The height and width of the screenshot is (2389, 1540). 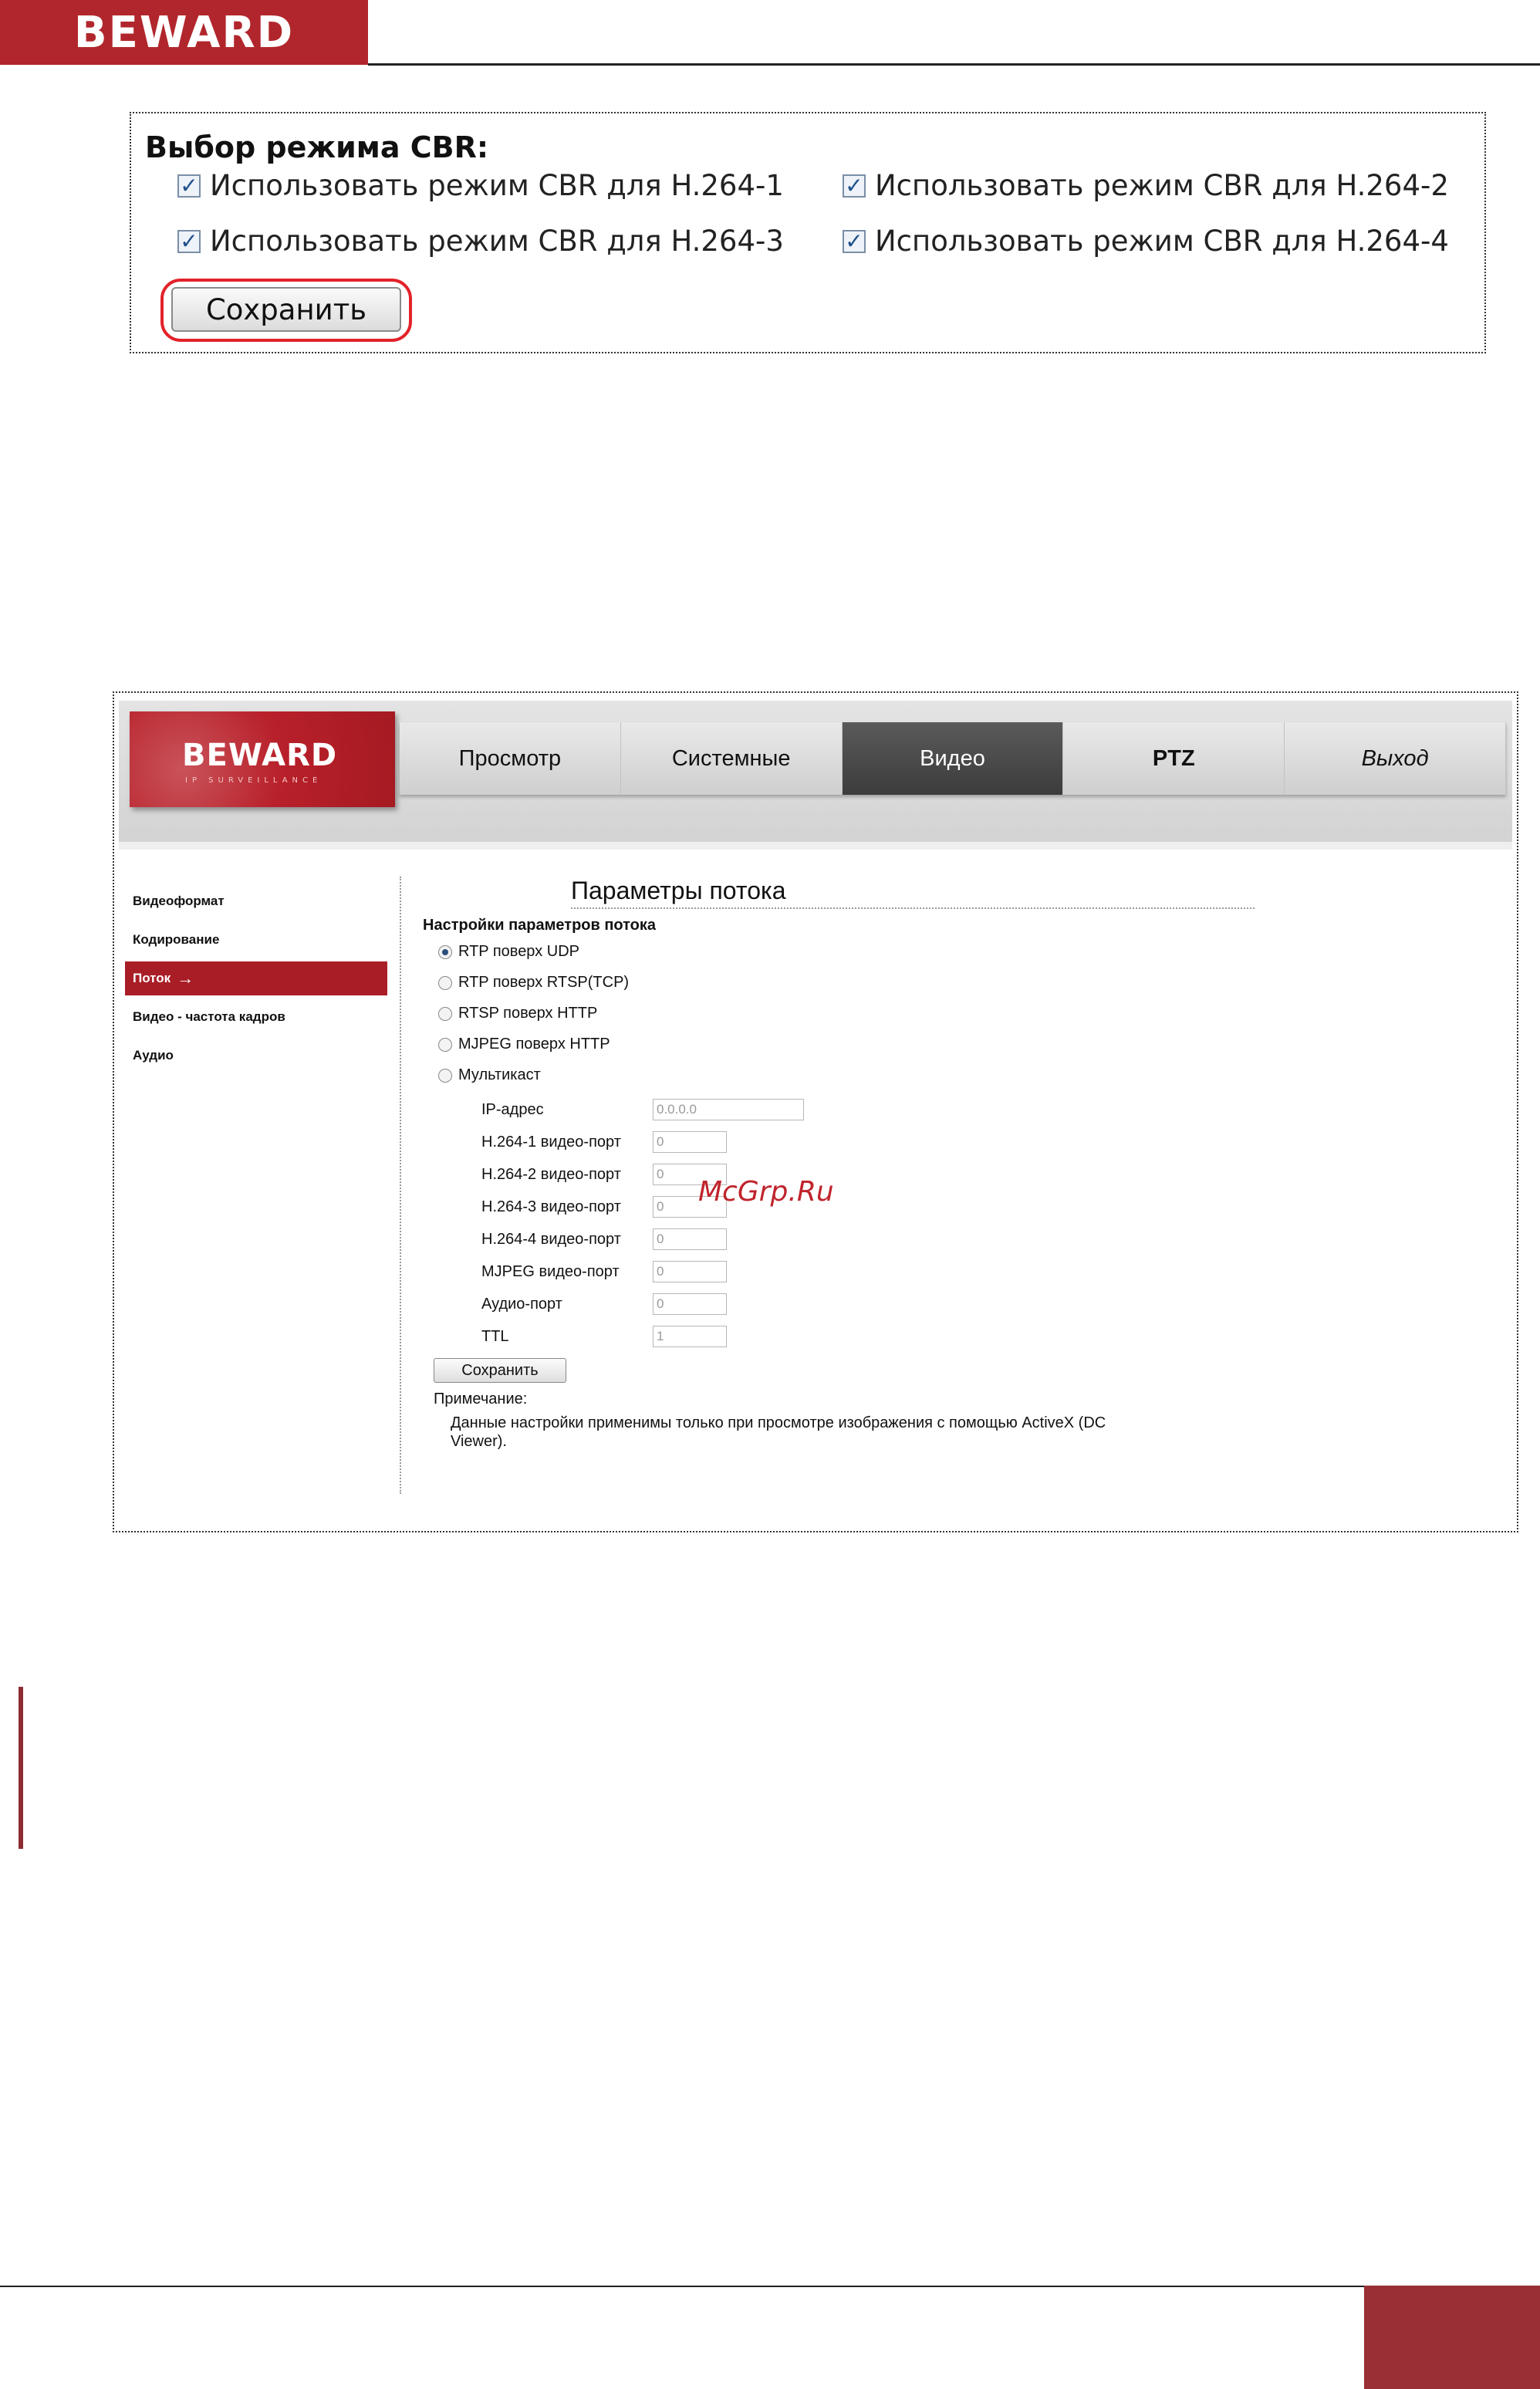 I want to click on save-button: Сохранить, so click(x=500, y=1370).